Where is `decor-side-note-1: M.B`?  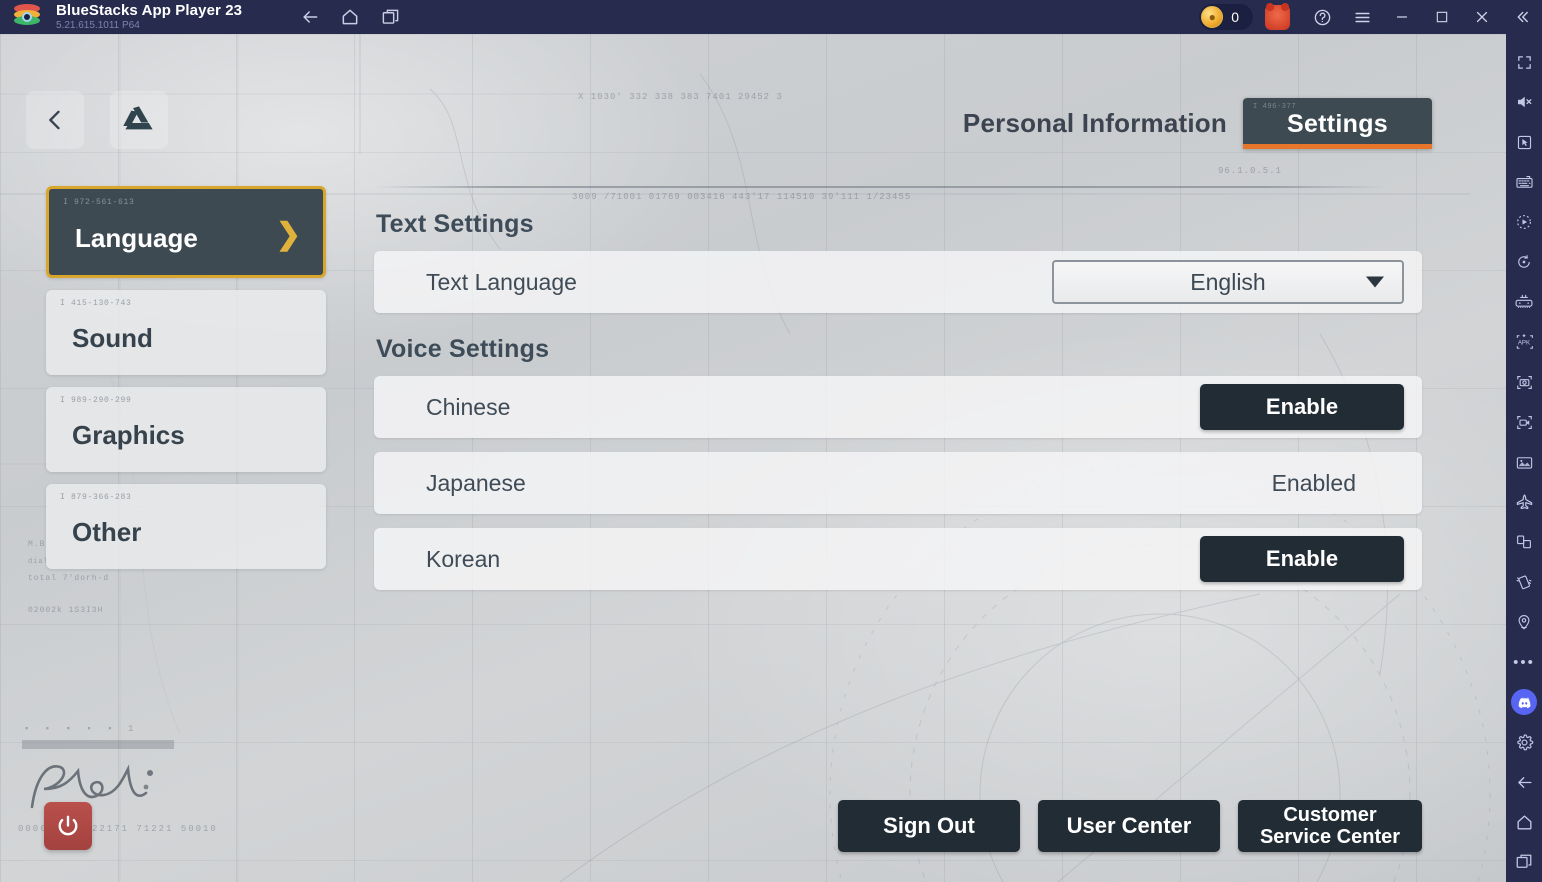
decor-side-note-1: M.B is located at coordinates (37, 544).